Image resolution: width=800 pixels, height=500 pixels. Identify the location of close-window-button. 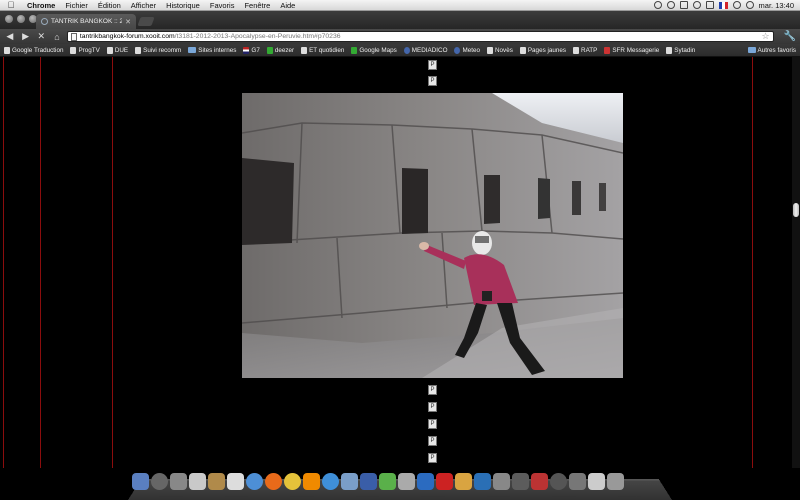
(9, 19).